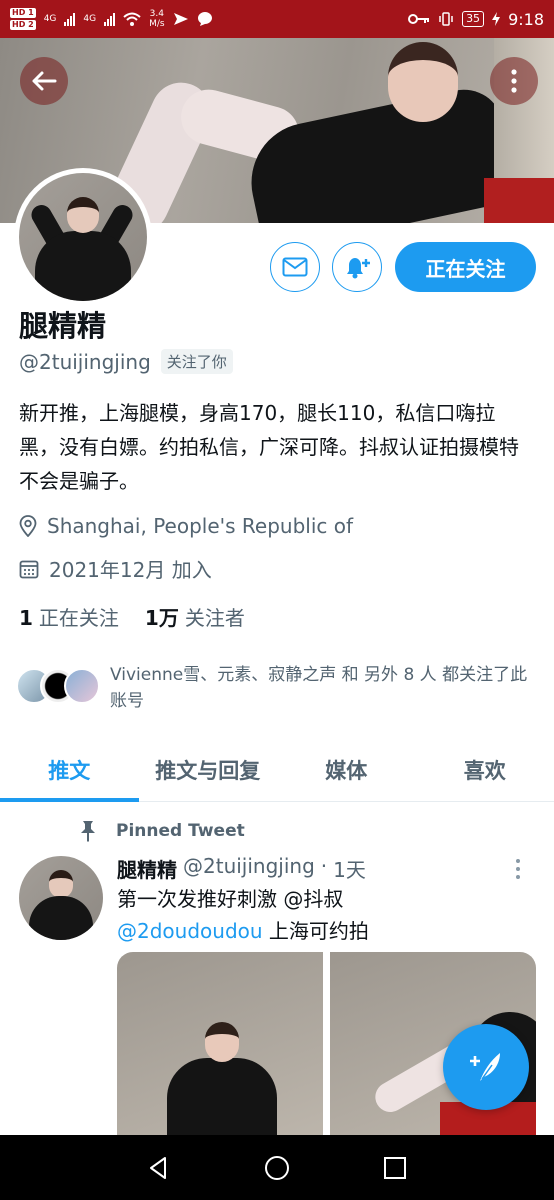  Describe the element at coordinates (132, 19) in the screenshot. I see `wifi-icon` at that location.